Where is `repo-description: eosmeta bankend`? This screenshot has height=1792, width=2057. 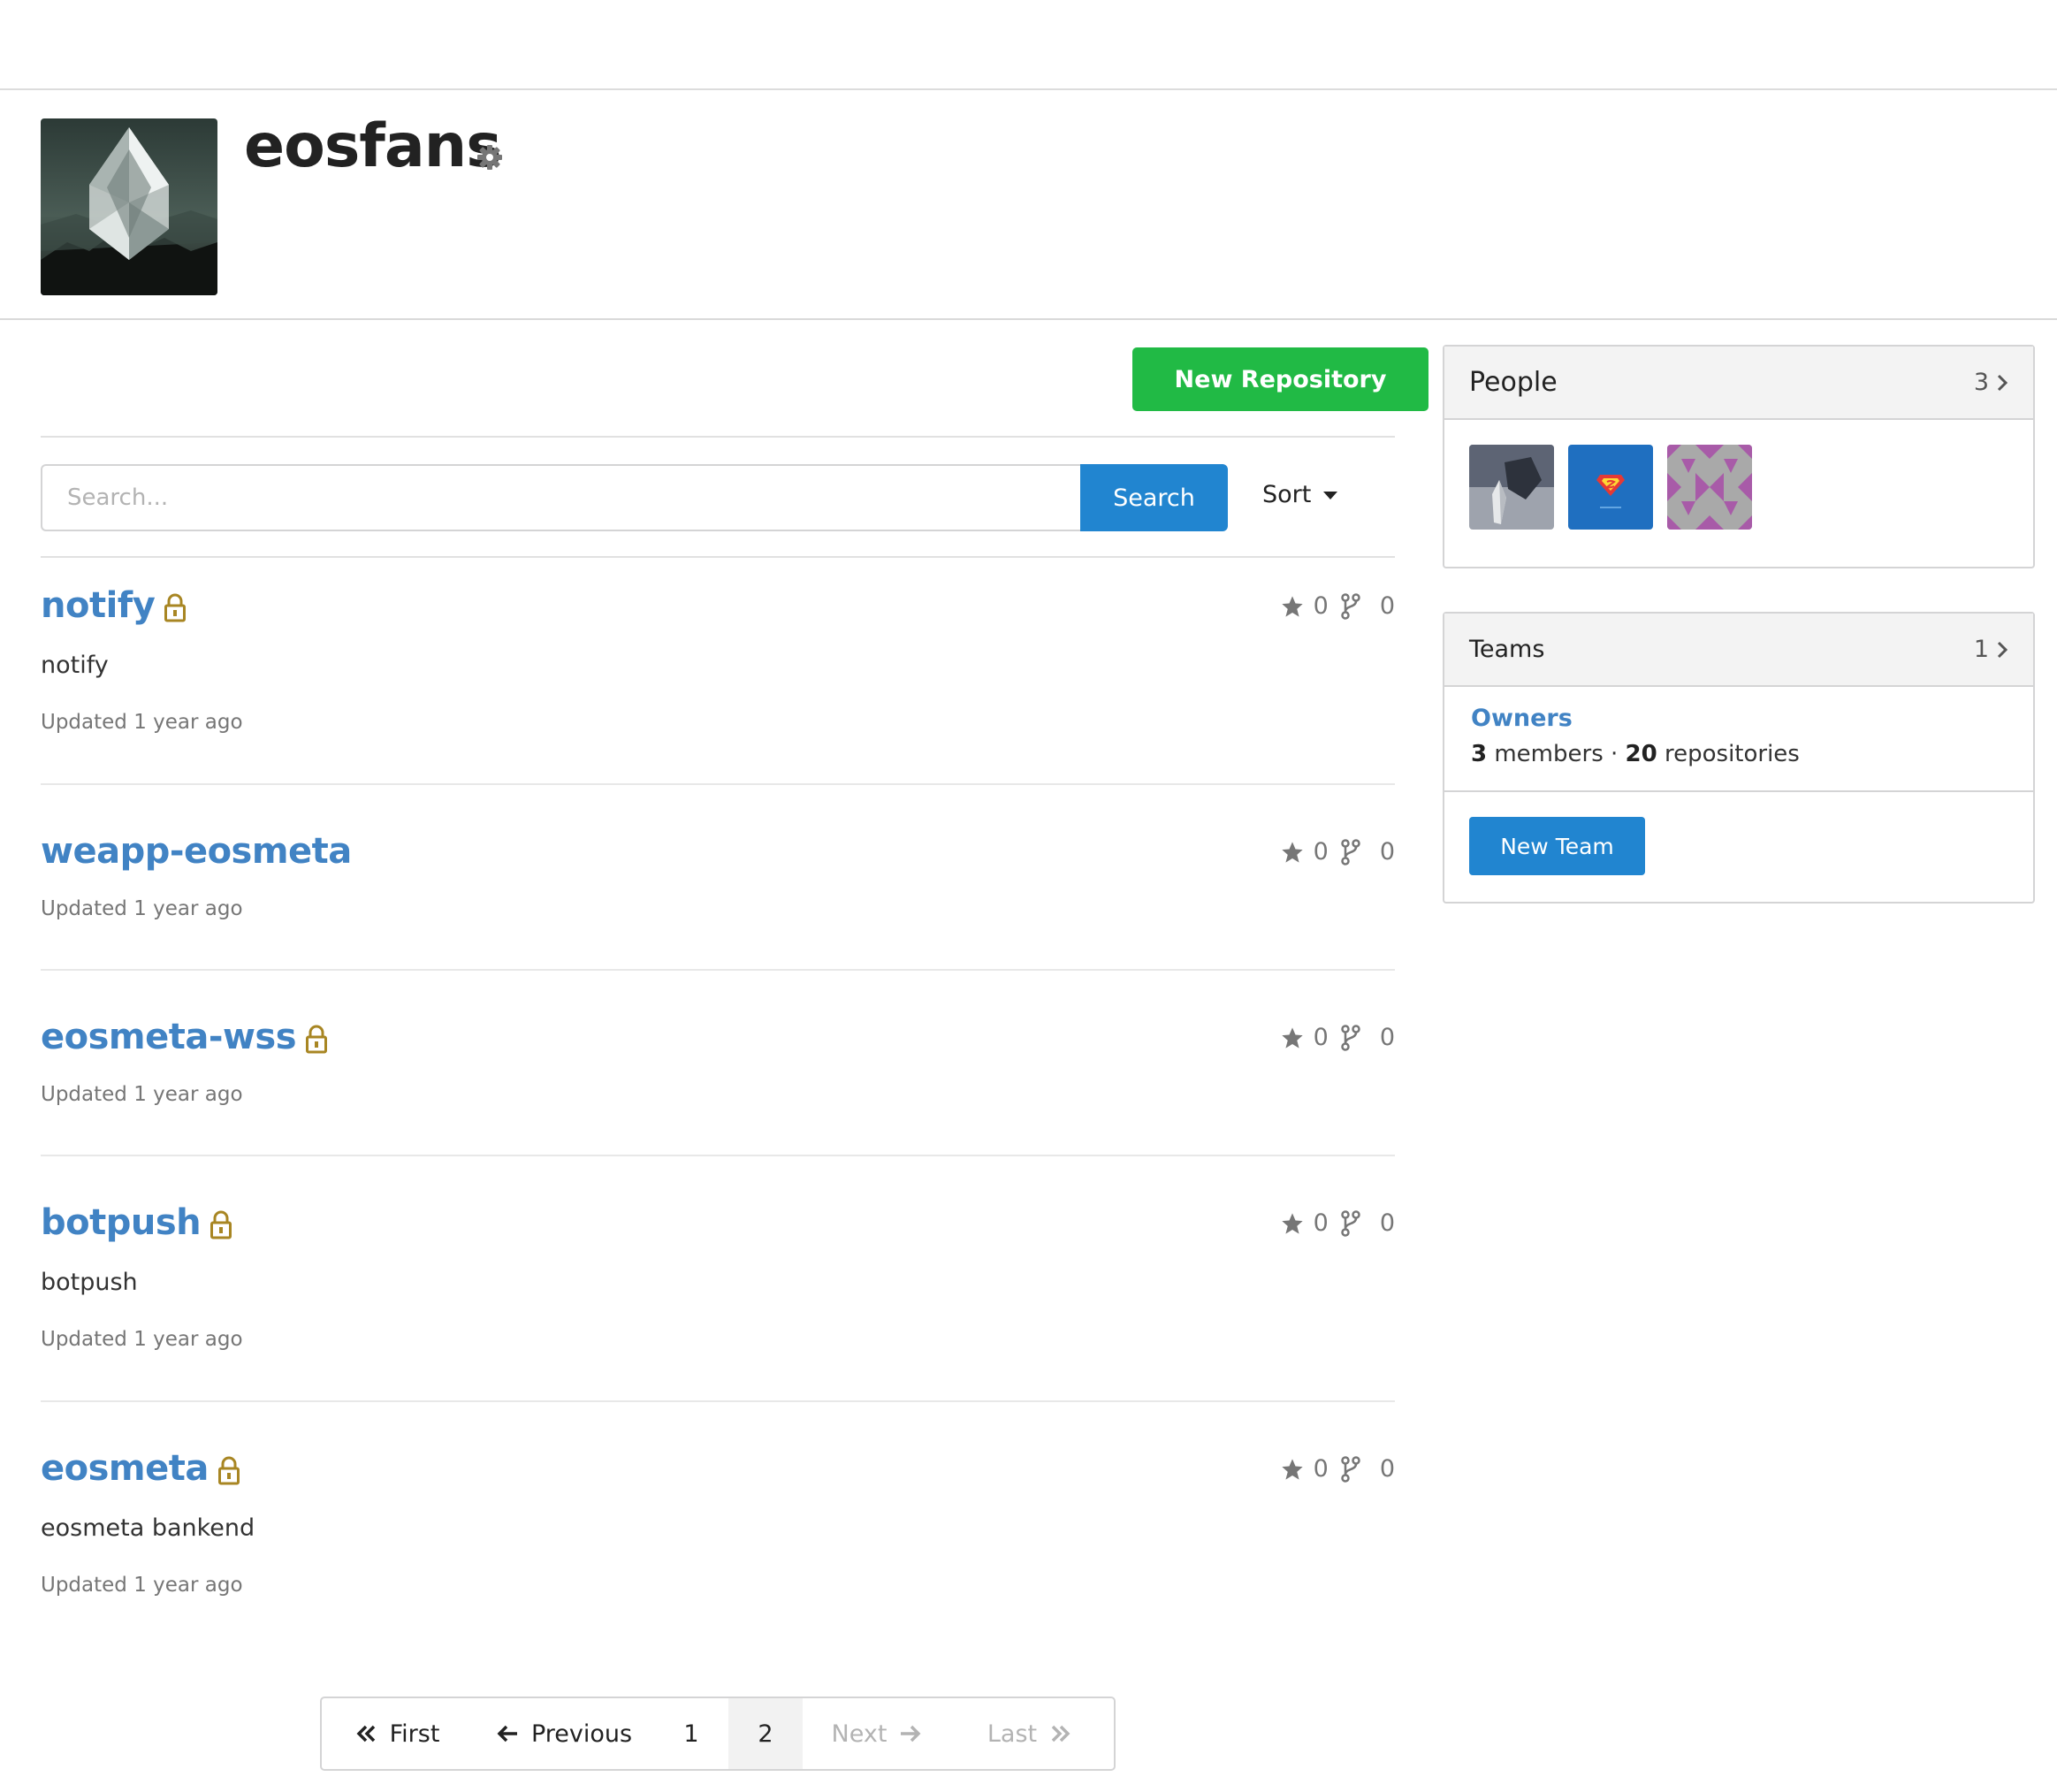
repo-description: eosmeta bankend is located at coordinates (148, 1528).